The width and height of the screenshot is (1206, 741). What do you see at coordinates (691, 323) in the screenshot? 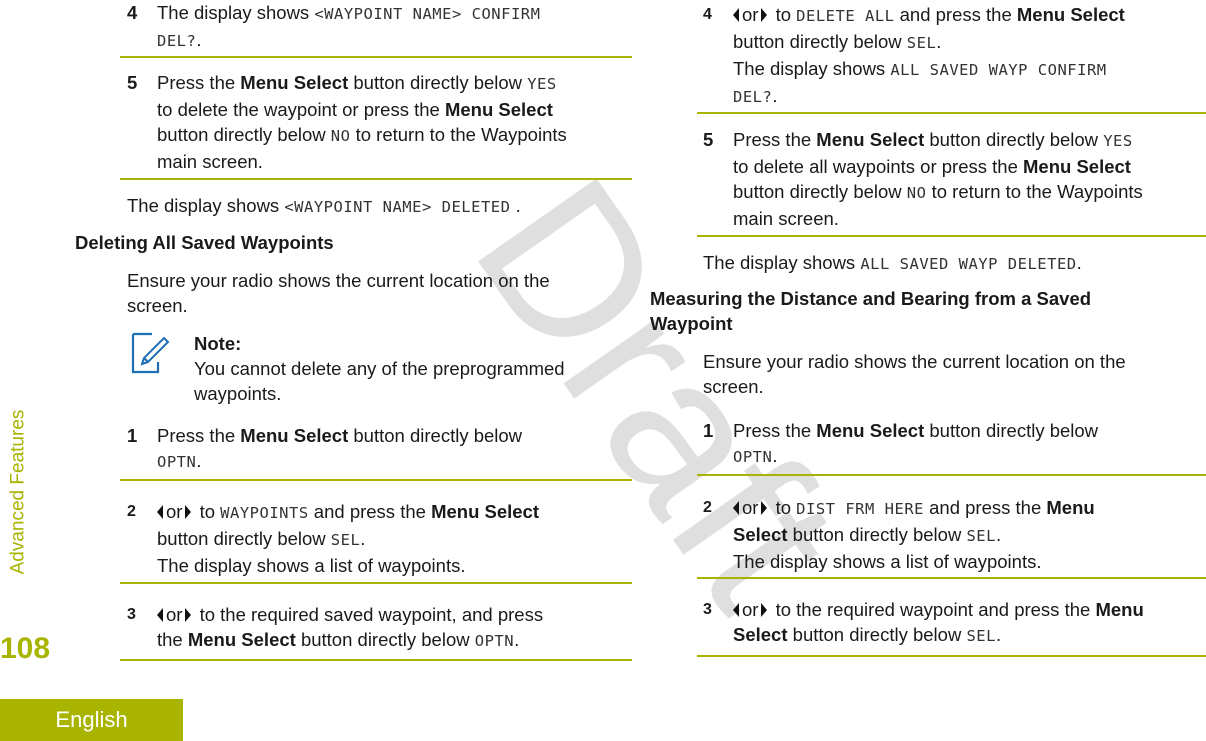
I see `heading-line: Waypoint` at bounding box center [691, 323].